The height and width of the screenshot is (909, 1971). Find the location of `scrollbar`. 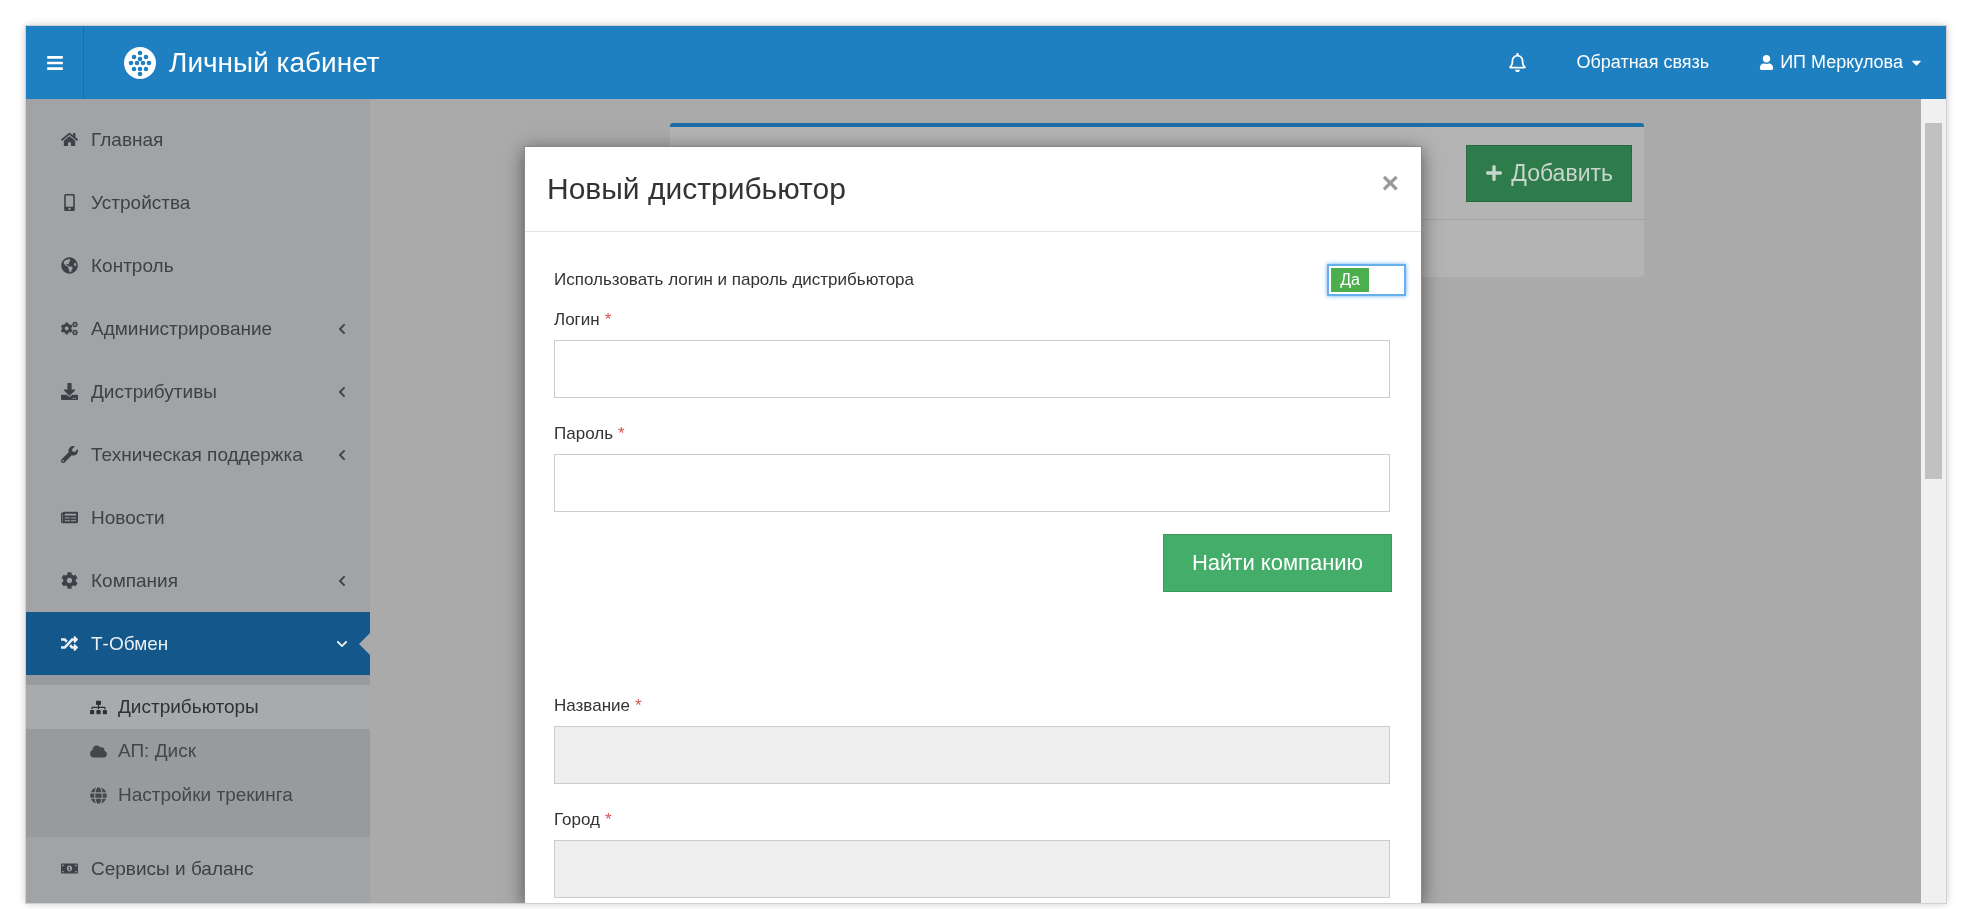

scrollbar is located at coordinates (1933, 501).